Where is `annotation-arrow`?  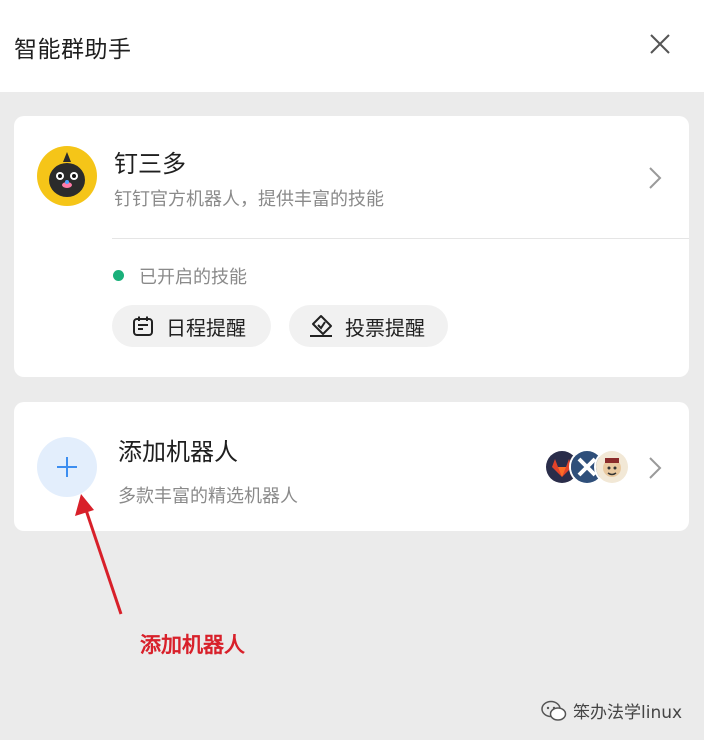 annotation-arrow is located at coordinates (105, 555).